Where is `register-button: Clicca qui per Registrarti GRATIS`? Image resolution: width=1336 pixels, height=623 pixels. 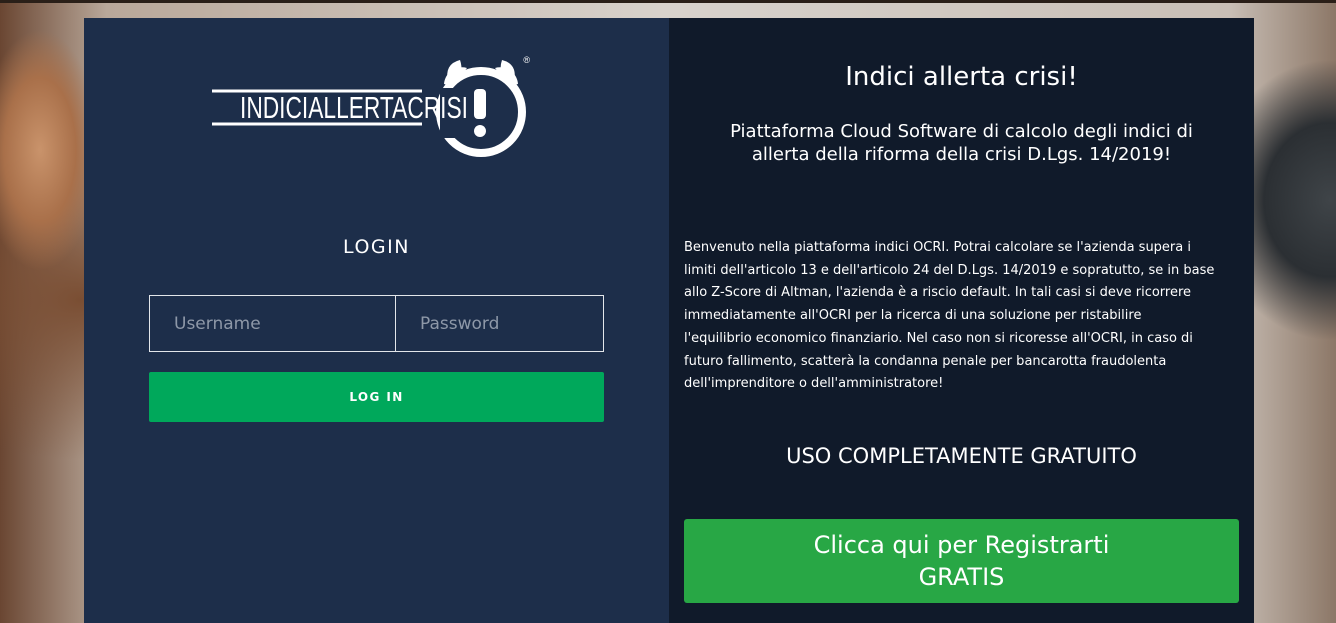
register-button: Clicca qui per Registrarti GRATIS is located at coordinates (961, 561).